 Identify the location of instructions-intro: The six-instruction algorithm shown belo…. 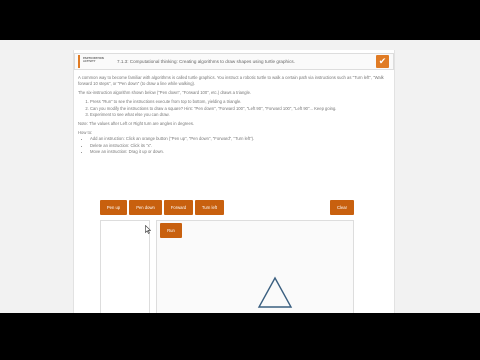
(165, 92).